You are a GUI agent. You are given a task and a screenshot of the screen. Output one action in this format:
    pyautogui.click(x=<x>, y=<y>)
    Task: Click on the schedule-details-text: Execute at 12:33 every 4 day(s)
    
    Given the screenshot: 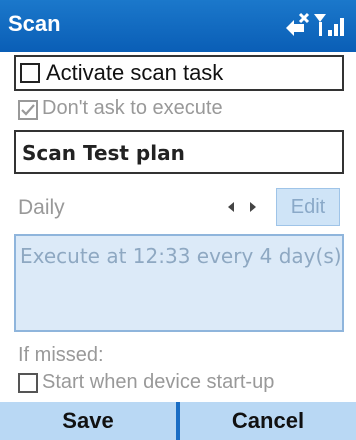 What is the action you would take?
    pyautogui.click(x=181, y=256)
    